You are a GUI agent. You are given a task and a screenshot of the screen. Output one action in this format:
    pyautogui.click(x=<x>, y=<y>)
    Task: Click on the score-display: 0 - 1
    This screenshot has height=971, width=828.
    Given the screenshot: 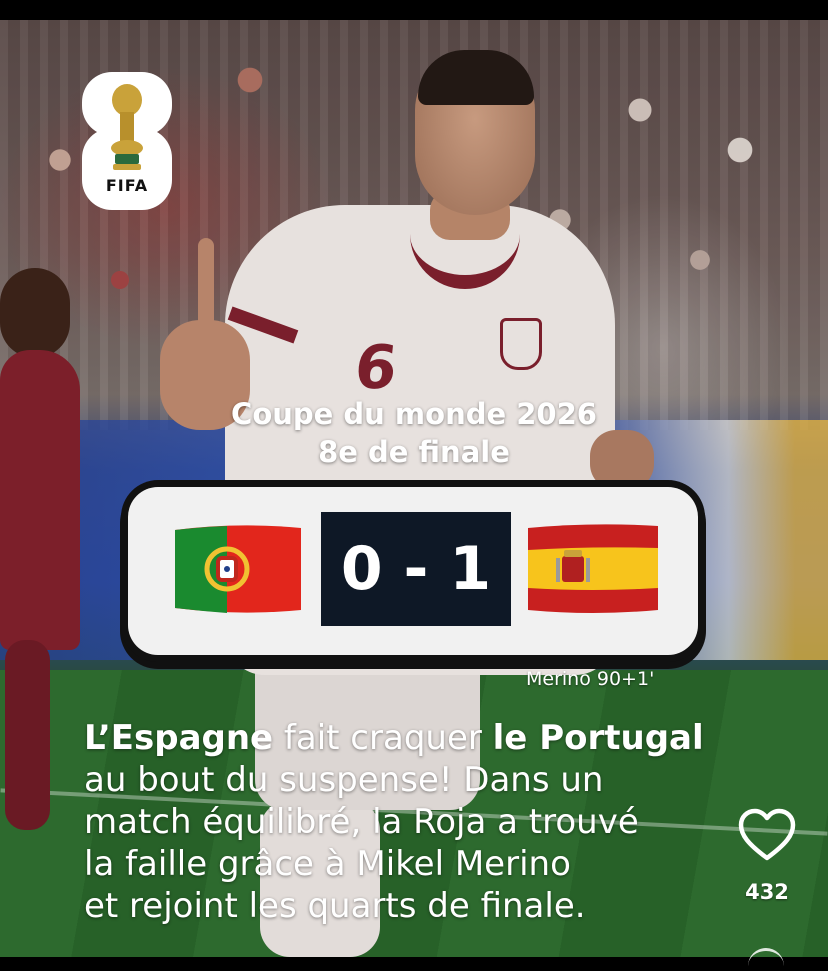 What is the action you would take?
    pyautogui.click(x=416, y=569)
    